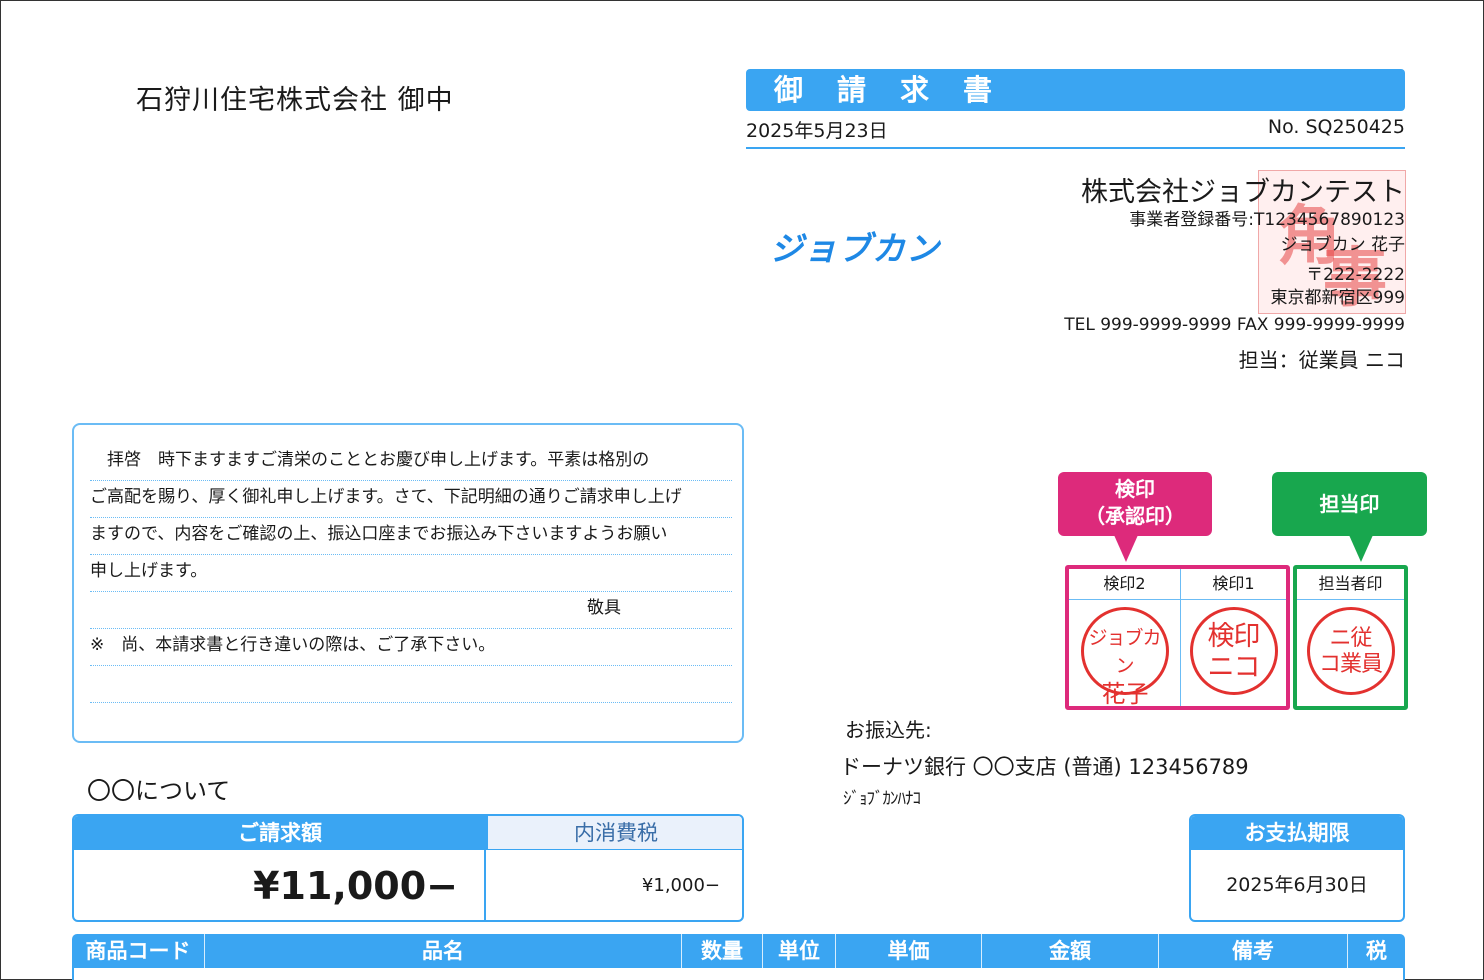 This screenshot has height=980, width=1484. I want to click on issuer-company-name: 株式会社ジョブカンテスト, so click(1243, 192).